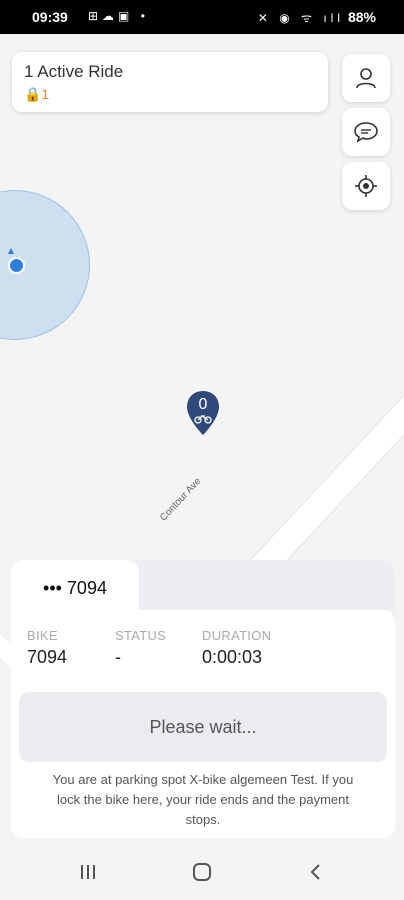 Image resolution: width=404 pixels, height=900 pixels. I want to click on heading-indicator, so click(11, 251).